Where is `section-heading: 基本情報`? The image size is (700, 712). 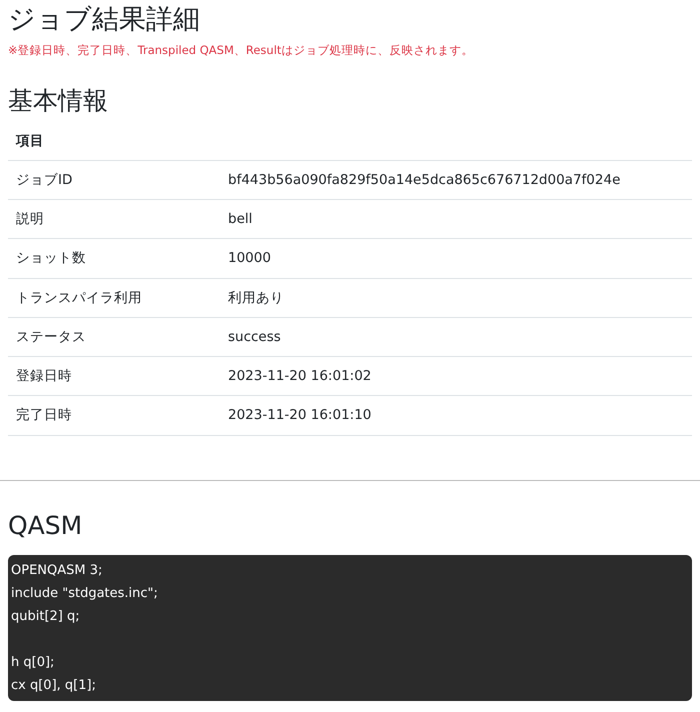 section-heading: 基本情報 is located at coordinates (58, 101).